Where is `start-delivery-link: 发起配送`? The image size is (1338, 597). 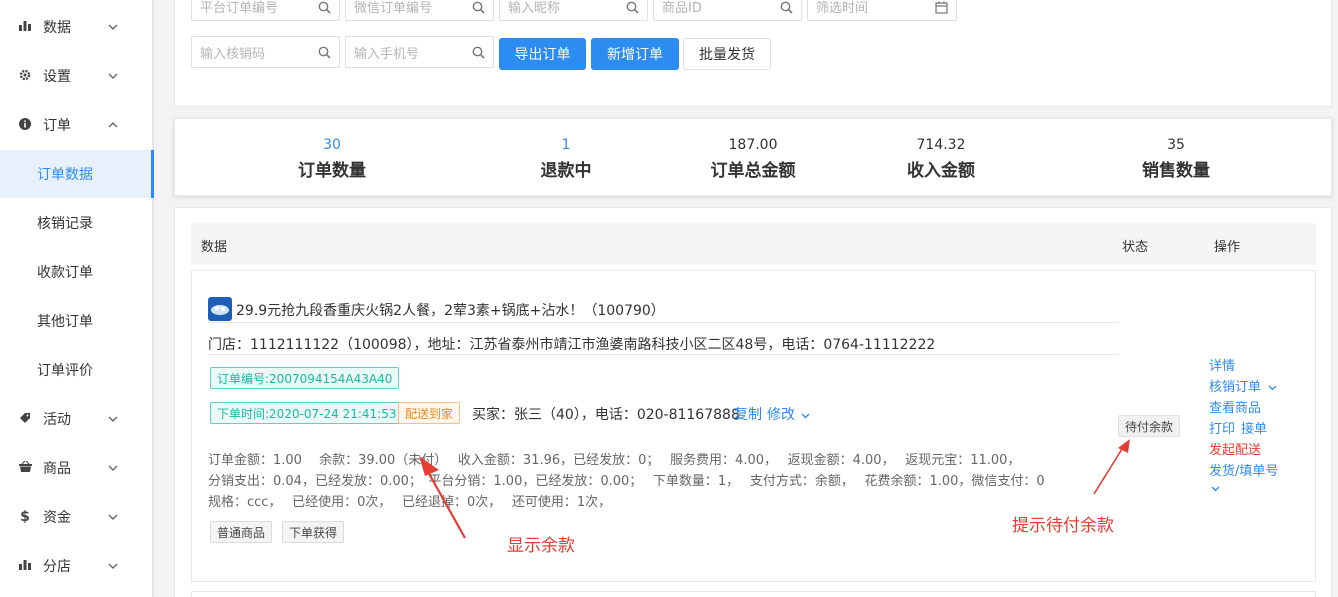
start-delivery-link: 发起配送 is located at coordinates (1235, 448).